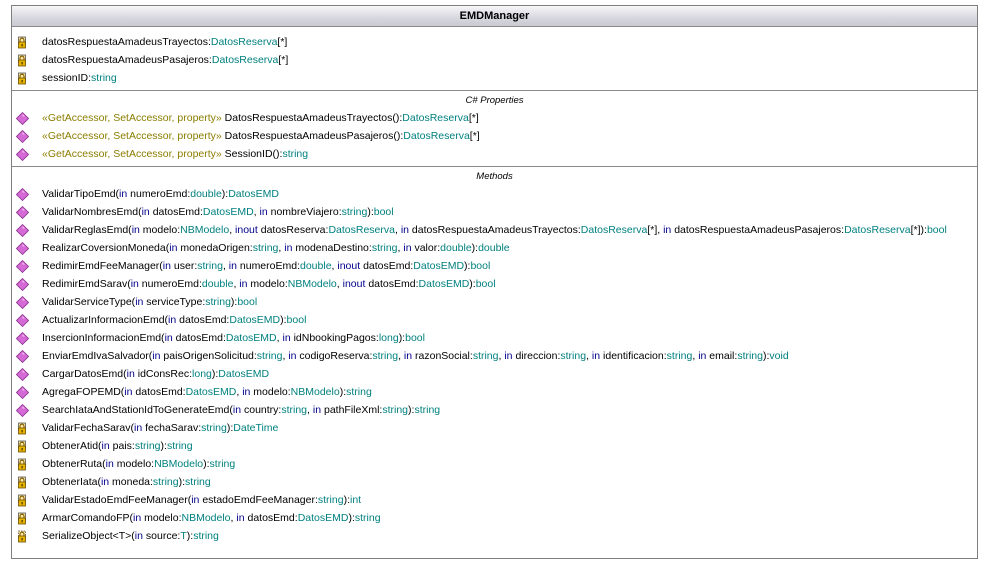 This screenshot has height=564, width=989. Describe the element at coordinates (84, 374) in the screenshot. I see `signature-token: CargarDatosEmd(` at that location.